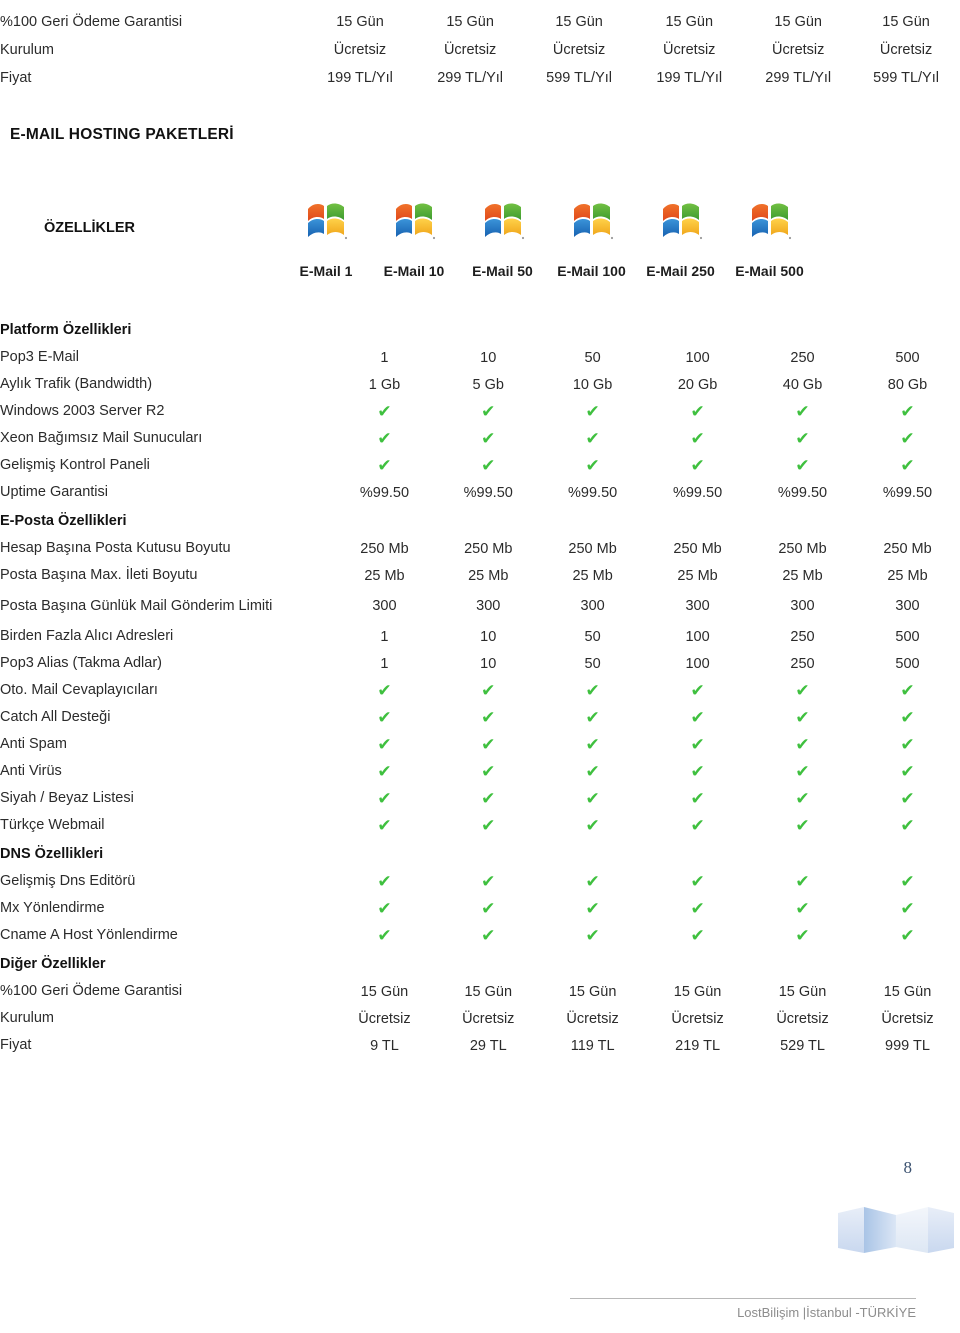 The width and height of the screenshot is (960, 1333). I want to click on row-value: 1 Gb, so click(384, 384).